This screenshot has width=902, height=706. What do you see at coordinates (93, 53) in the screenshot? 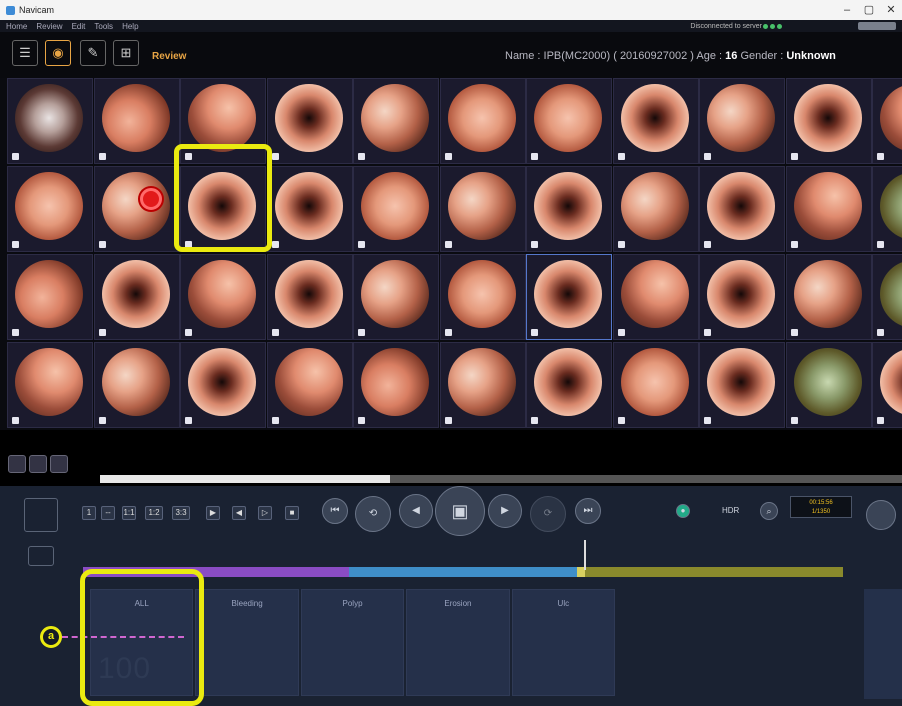
I see `edit-icon: ✎` at bounding box center [93, 53].